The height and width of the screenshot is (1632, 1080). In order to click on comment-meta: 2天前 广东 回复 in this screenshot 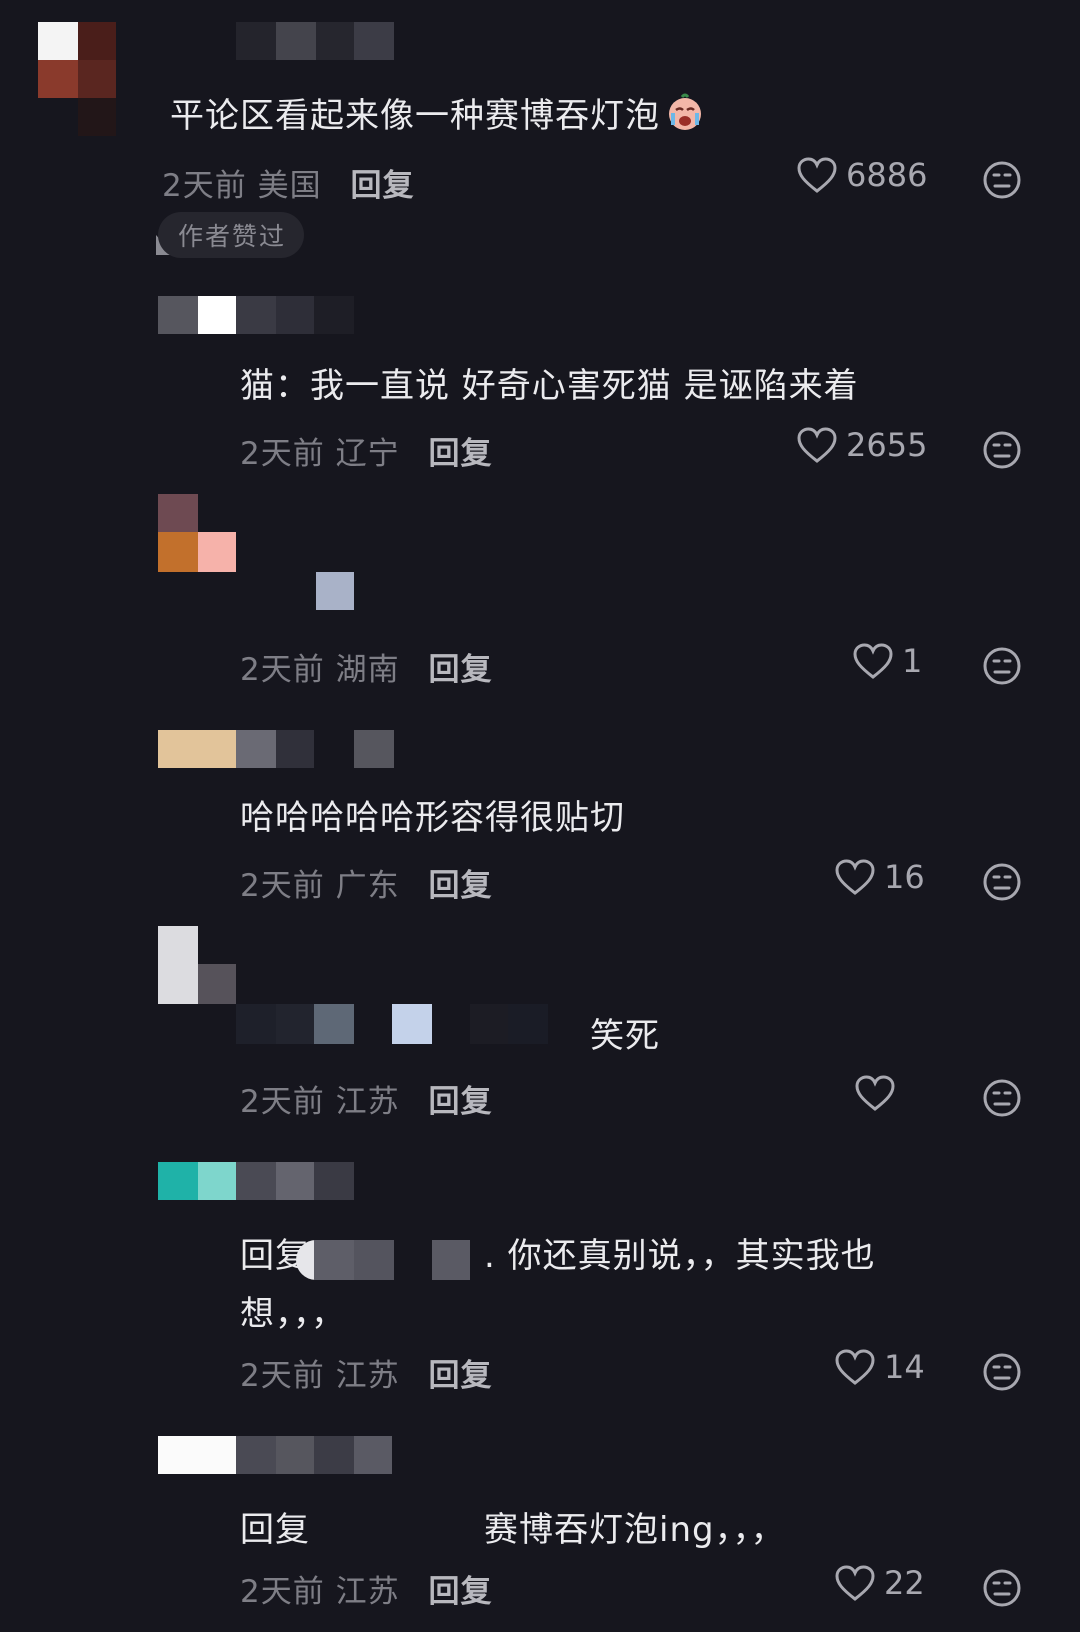, I will do `click(366, 882)`.